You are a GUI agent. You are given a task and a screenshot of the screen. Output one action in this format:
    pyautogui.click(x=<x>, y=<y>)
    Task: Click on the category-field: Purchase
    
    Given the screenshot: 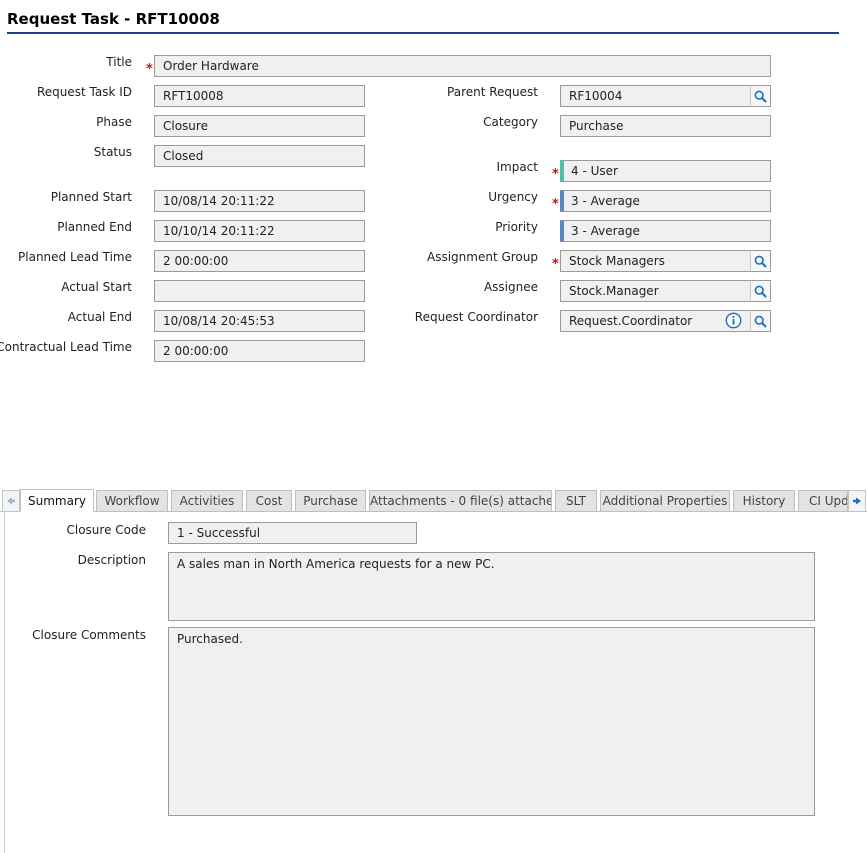 What is the action you would take?
    pyautogui.click(x=665, y=126)
    